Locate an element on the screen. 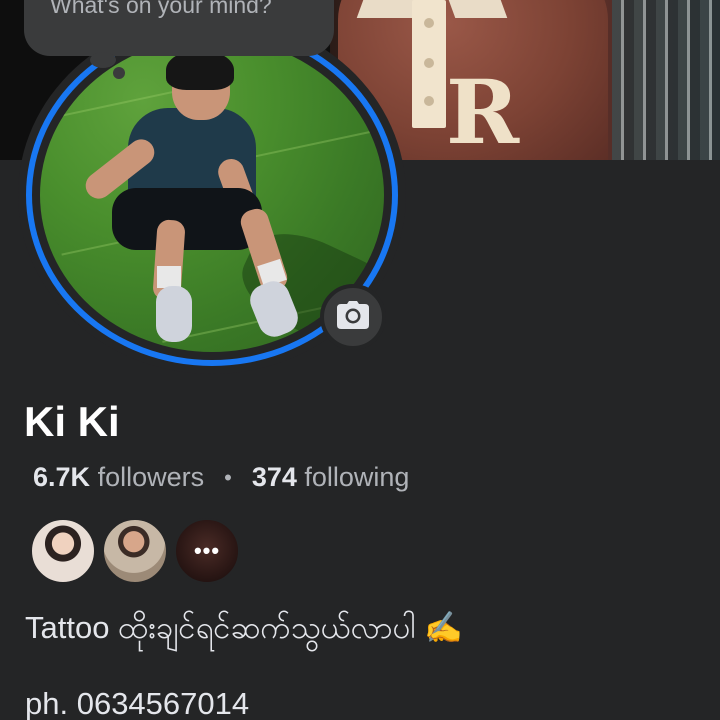 This screenshot has width=720, height=720. profile-name: Ki Ki is located at coordinates (72, 421).